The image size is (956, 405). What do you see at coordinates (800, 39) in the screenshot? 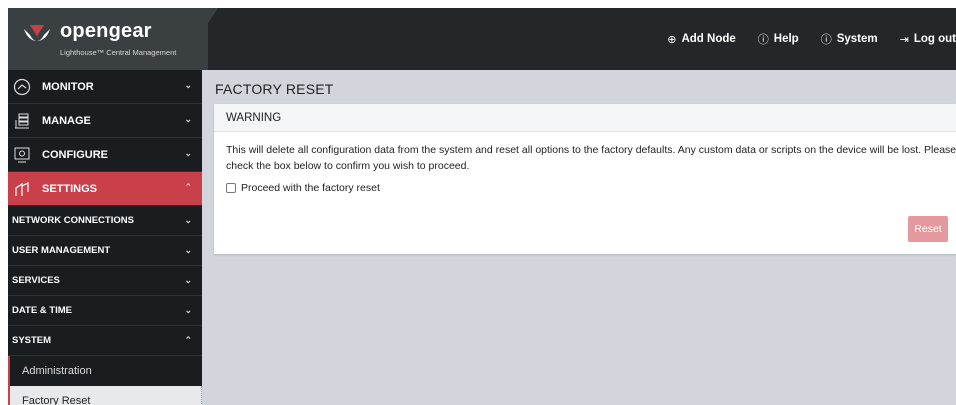
I see `top-nav: ⊕ Add Node ⓘ Help ⓘ System ⇥ Log out` at bounding box center [800, 39].